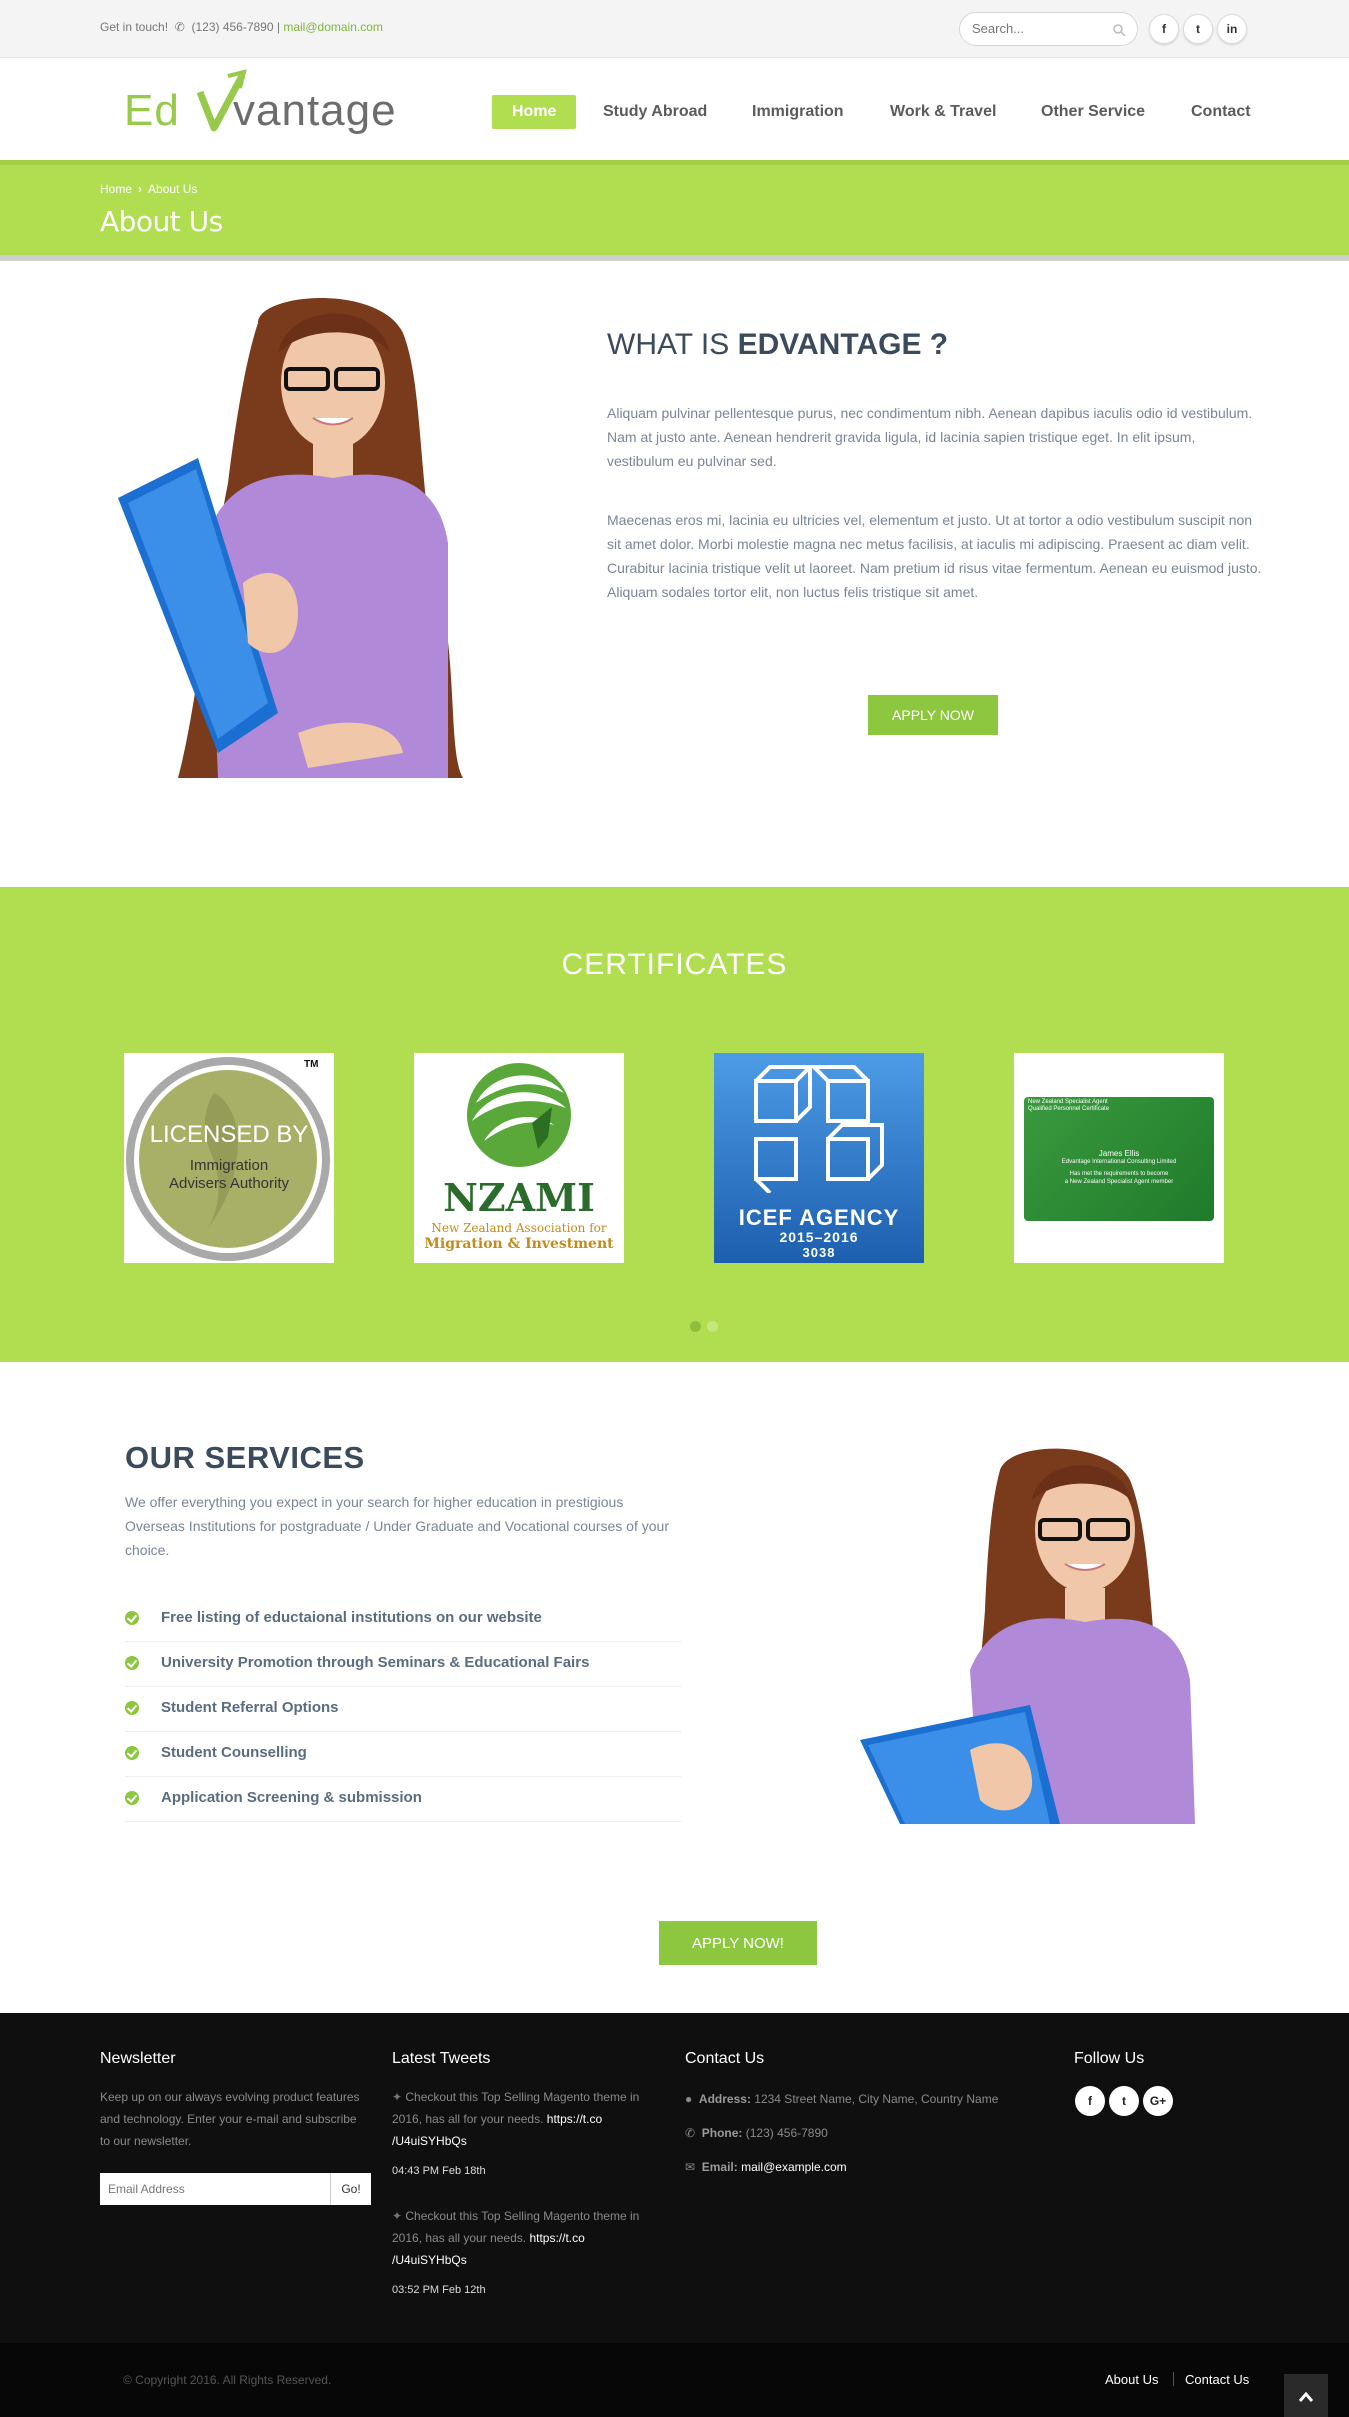 This screenshot has height=2417, width=1349. I want to click on page-title: About Us, so click(161, 221).